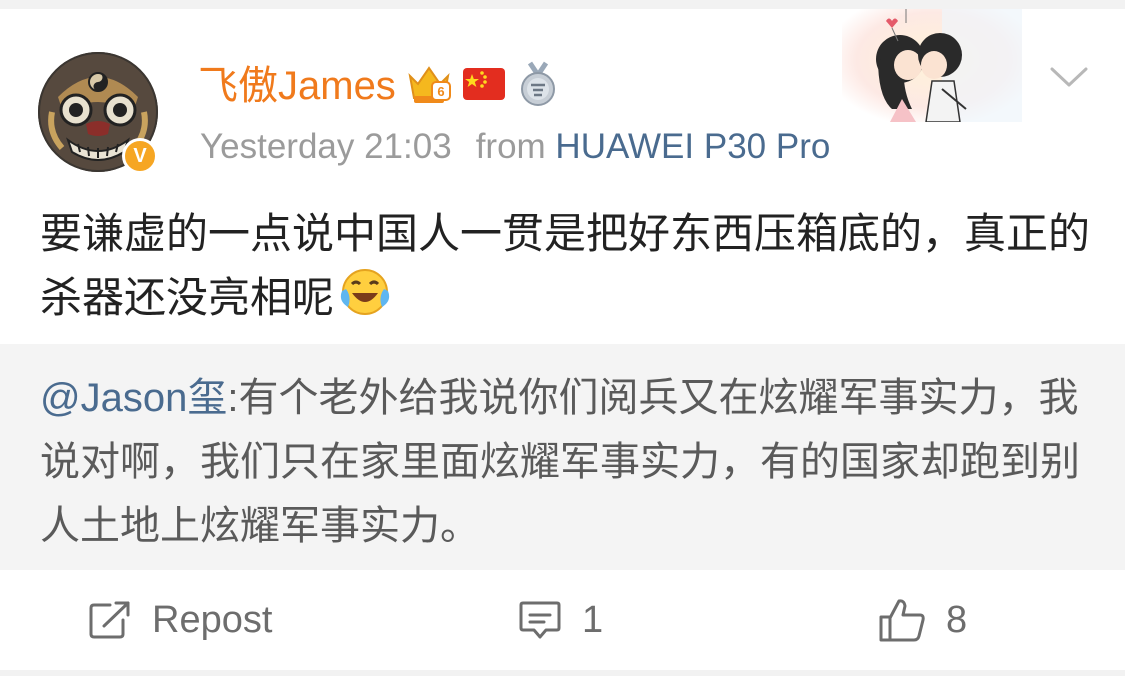  I want to click on comment-count: 1, so click(593, 619).